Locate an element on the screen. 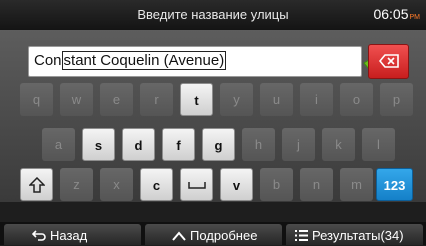 This screenshot has height=246, width=426. key-h: h is located at coordinates (258, 144).